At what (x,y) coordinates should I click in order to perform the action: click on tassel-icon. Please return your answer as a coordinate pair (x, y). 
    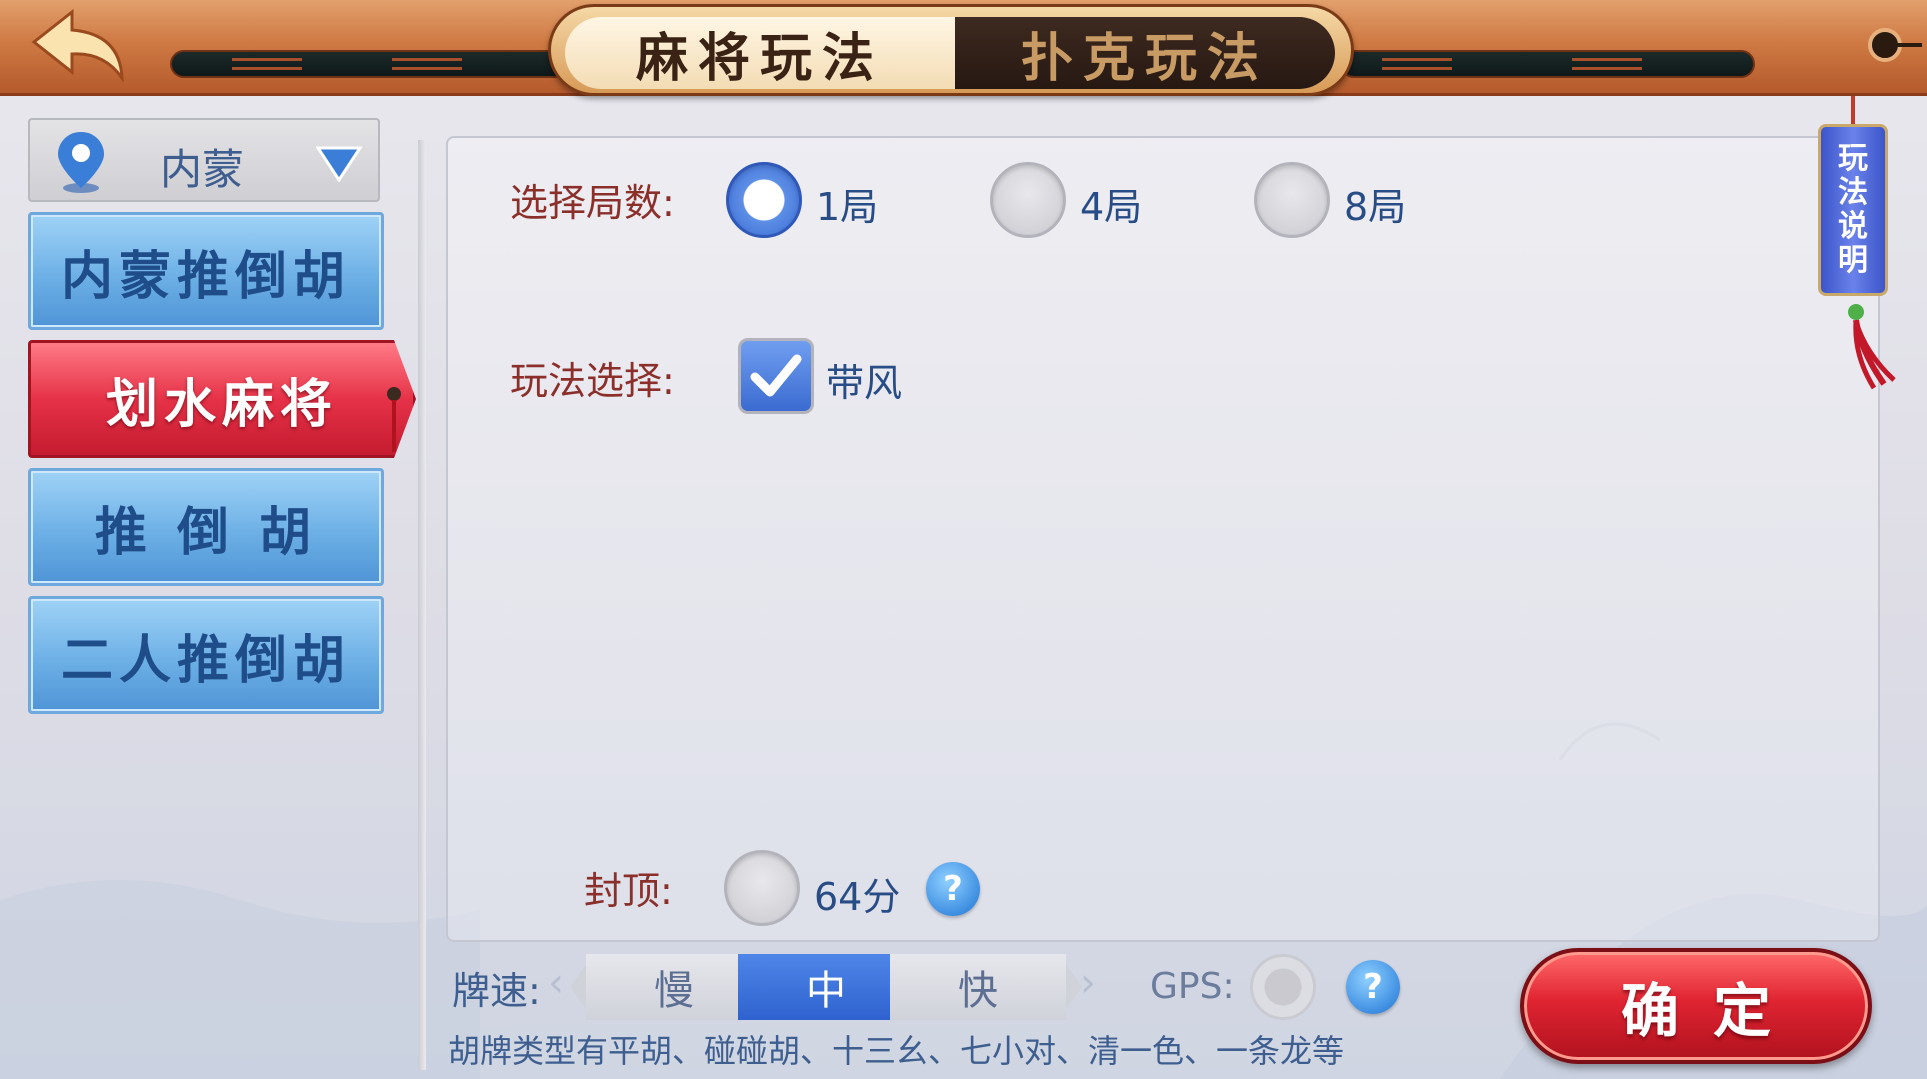
    Looking at the image, I should click on (394, 419).